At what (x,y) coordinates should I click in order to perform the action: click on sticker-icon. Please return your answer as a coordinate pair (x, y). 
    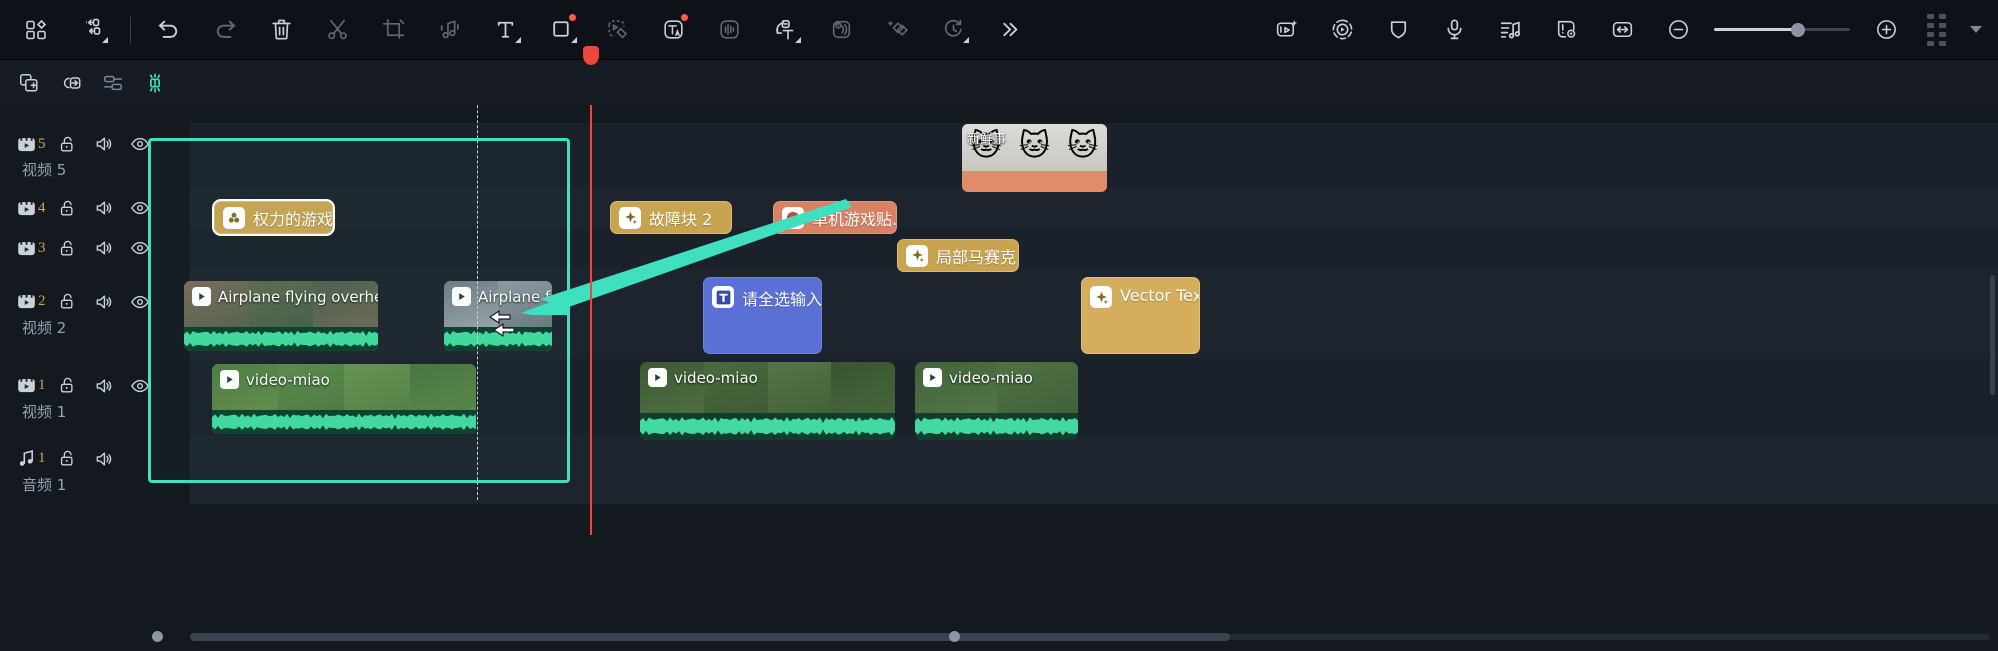
    Looking at the image, I should click on (617, 30).